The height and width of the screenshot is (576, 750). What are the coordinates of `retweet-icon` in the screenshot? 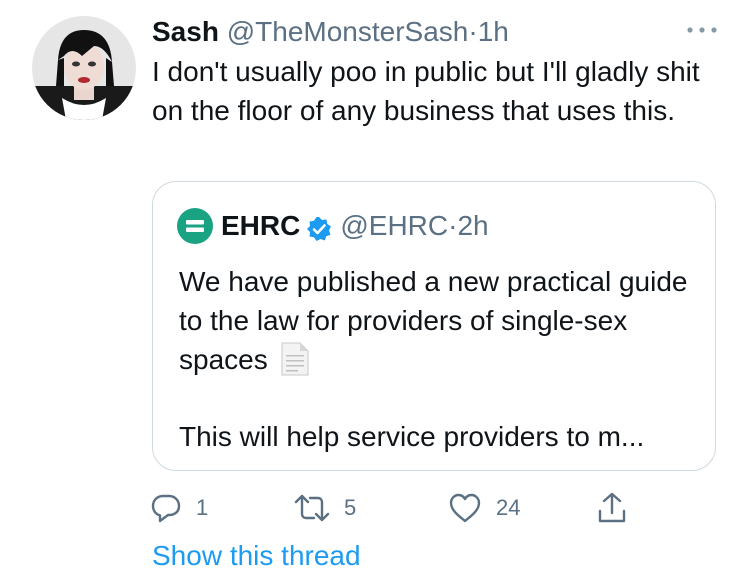 It's located at (312, 508).